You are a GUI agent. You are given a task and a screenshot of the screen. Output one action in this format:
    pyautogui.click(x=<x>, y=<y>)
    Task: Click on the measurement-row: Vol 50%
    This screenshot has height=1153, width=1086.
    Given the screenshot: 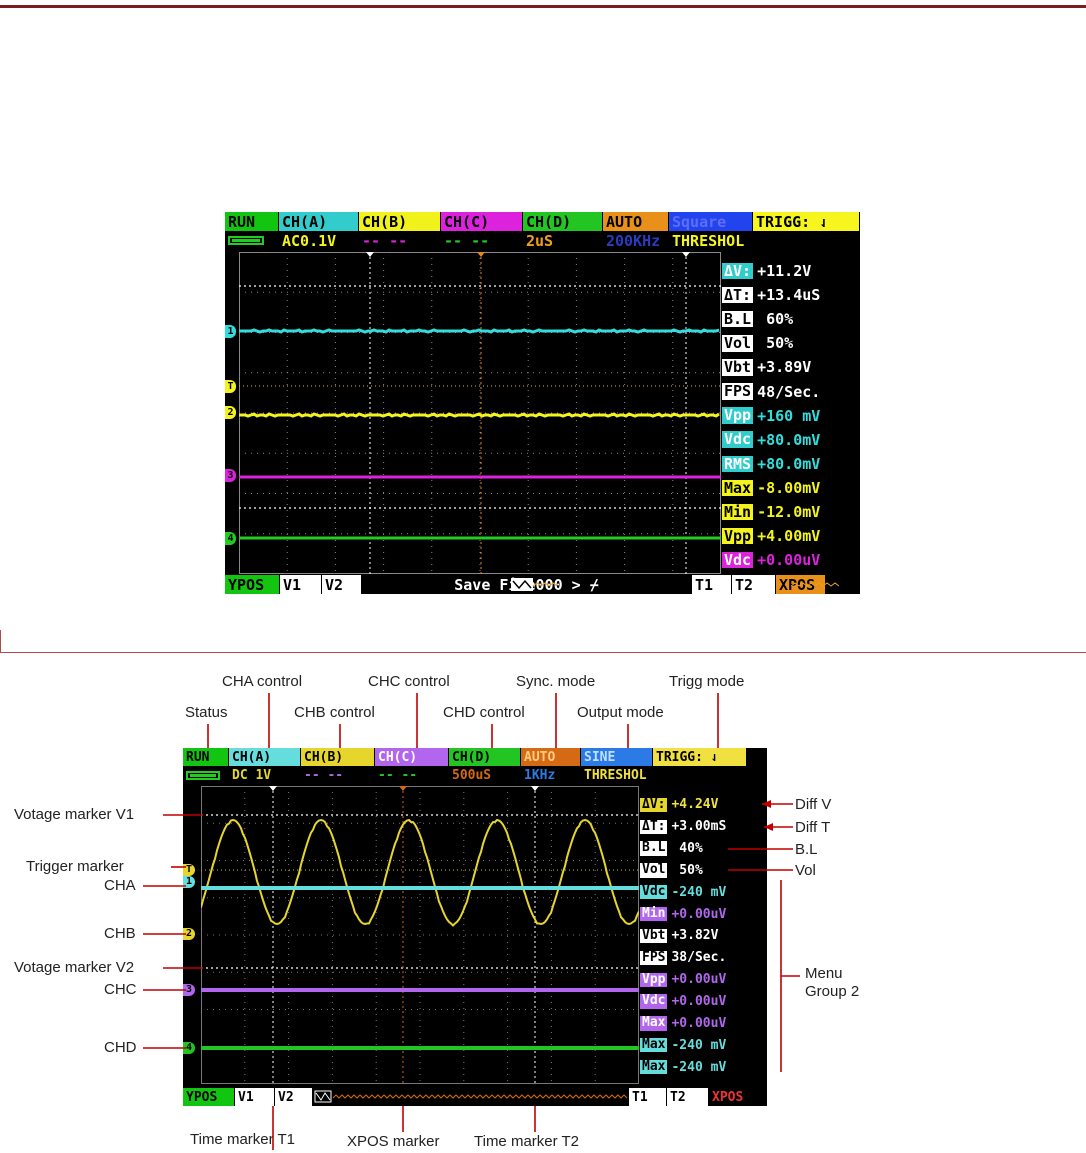 What is the action you would take?
    pyautogui.click(x=791, y=343)
    